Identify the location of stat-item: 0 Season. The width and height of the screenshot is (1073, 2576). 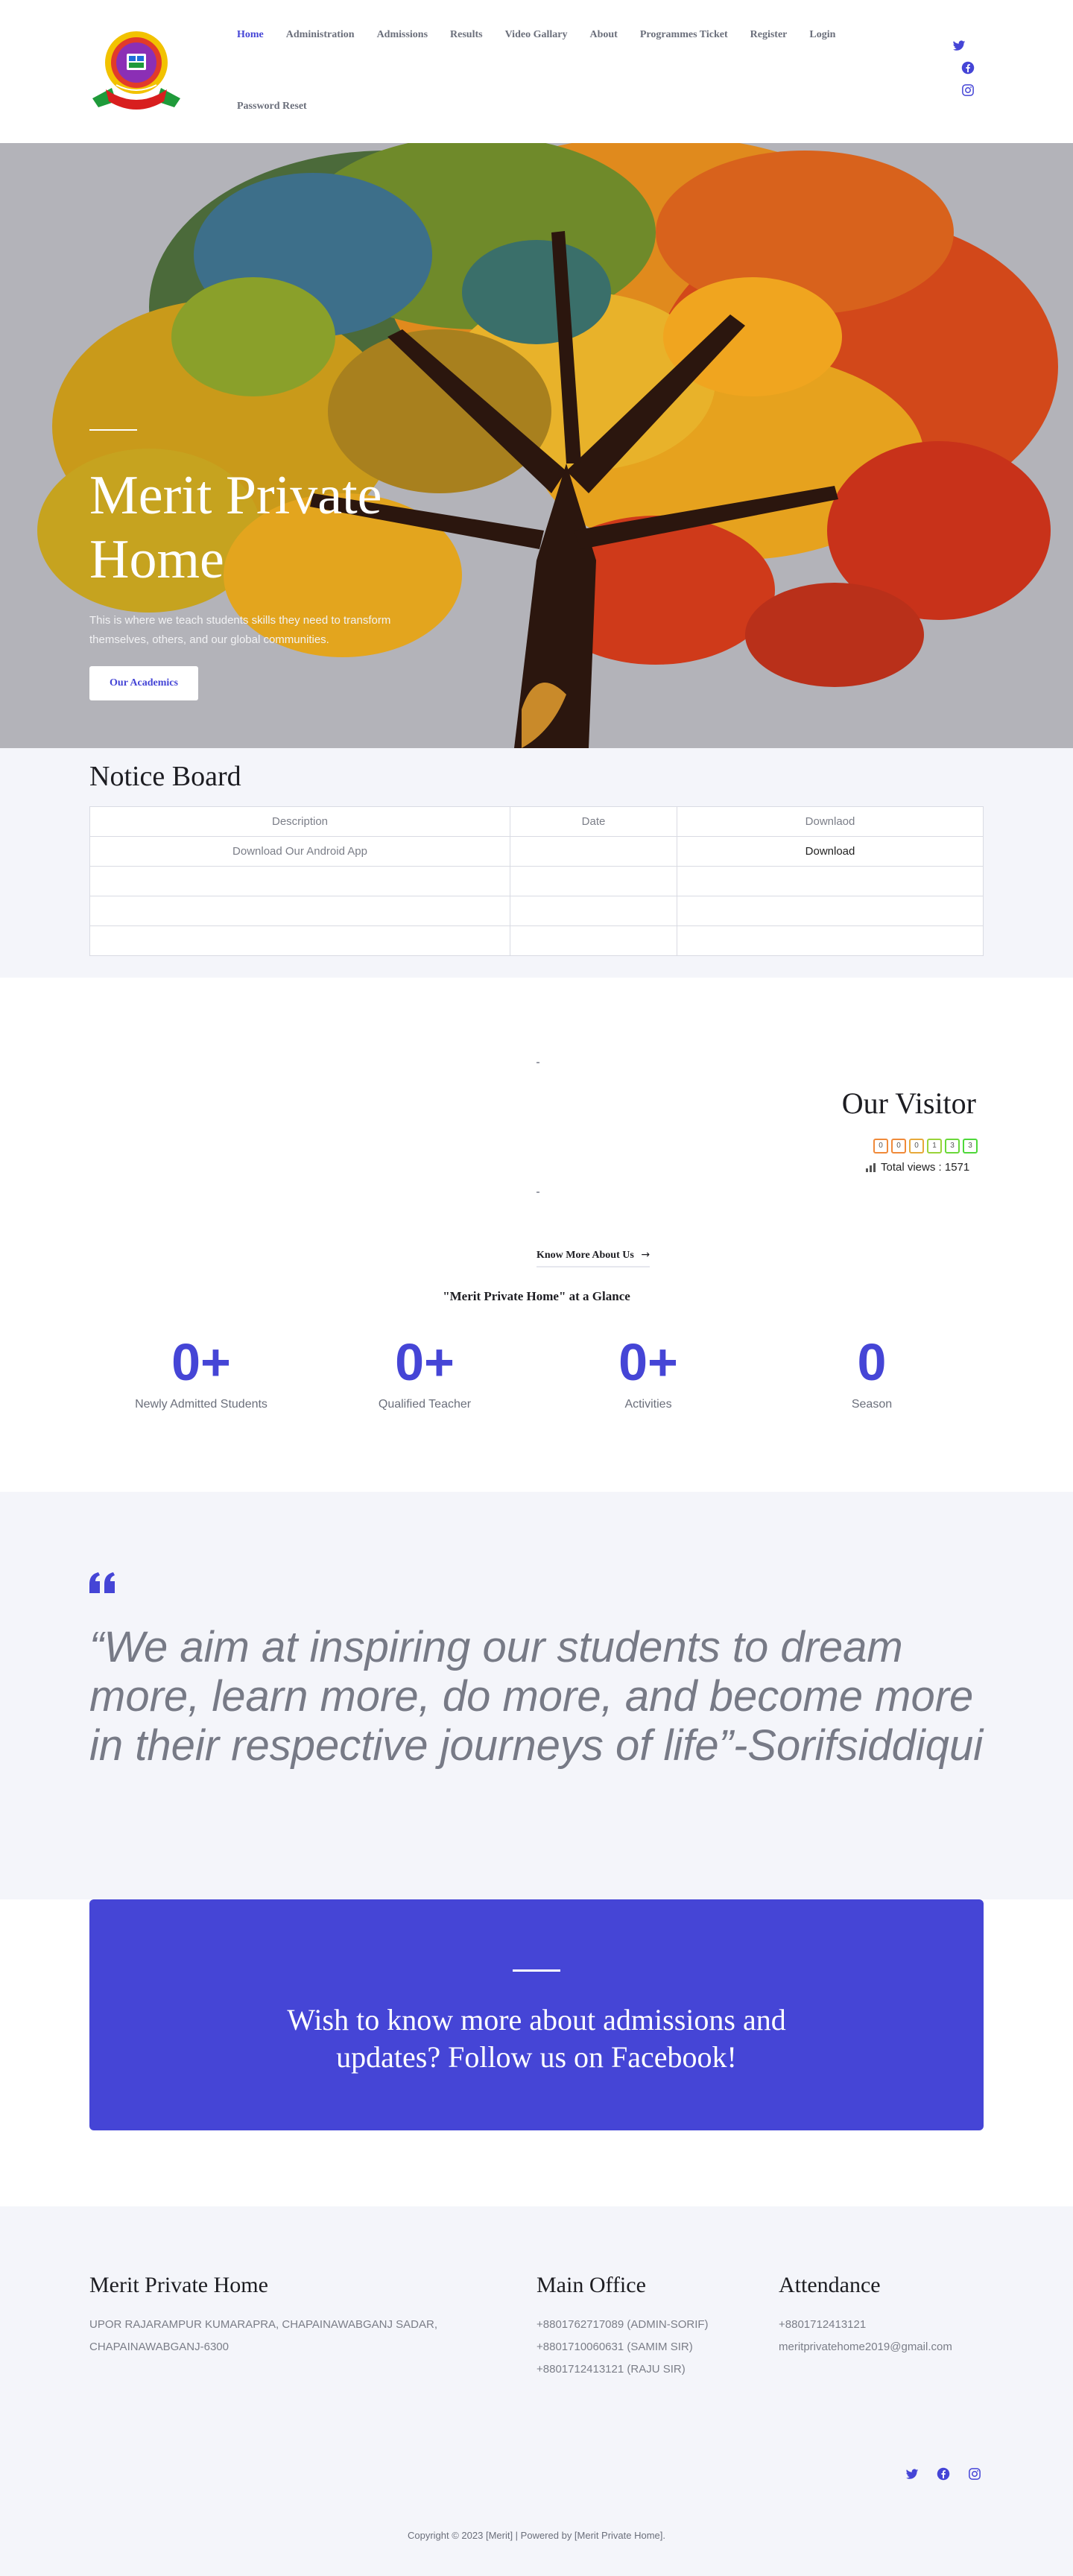
(872, 1371).